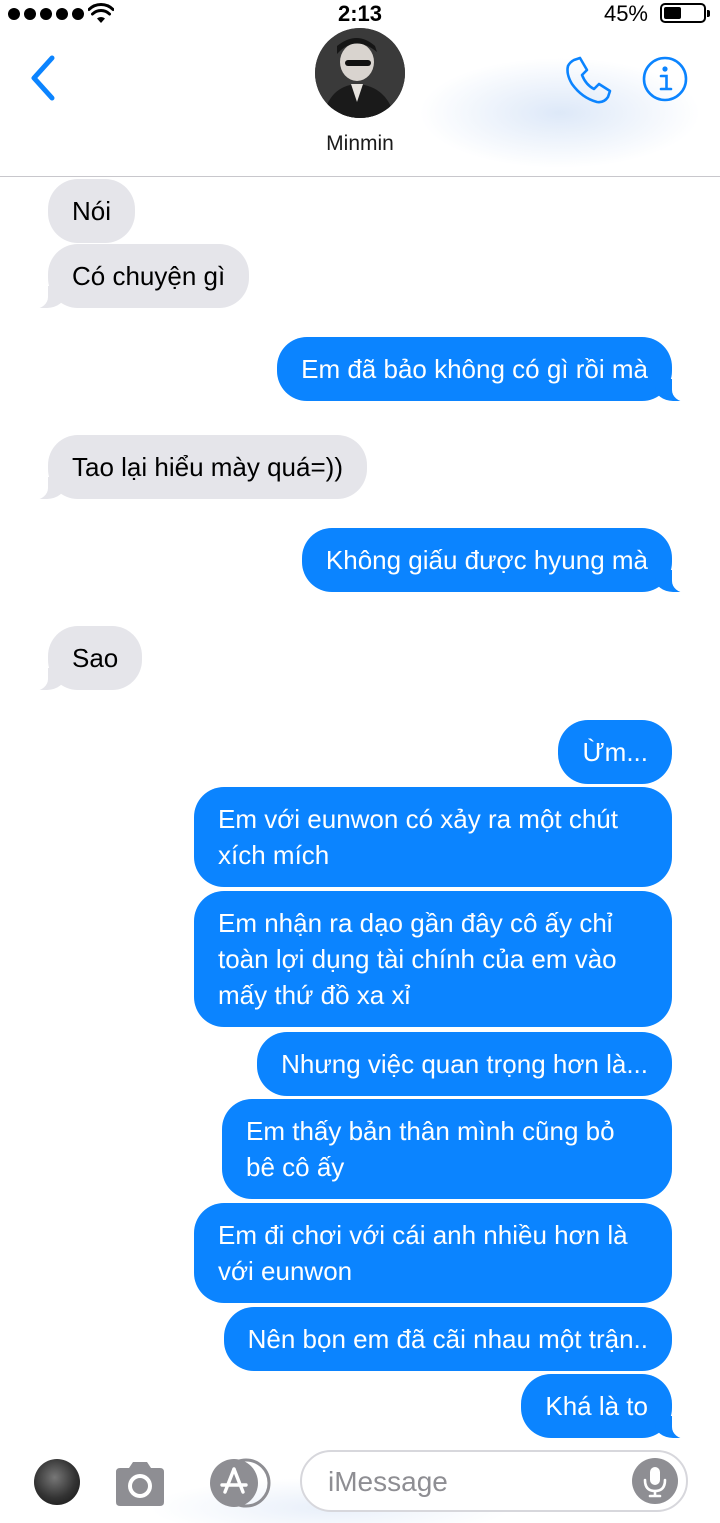  What do you see at coordinates (360, 14) in the screenshot?
I see `status-bar: 2:13 45%` at bounding box center [360, 14].